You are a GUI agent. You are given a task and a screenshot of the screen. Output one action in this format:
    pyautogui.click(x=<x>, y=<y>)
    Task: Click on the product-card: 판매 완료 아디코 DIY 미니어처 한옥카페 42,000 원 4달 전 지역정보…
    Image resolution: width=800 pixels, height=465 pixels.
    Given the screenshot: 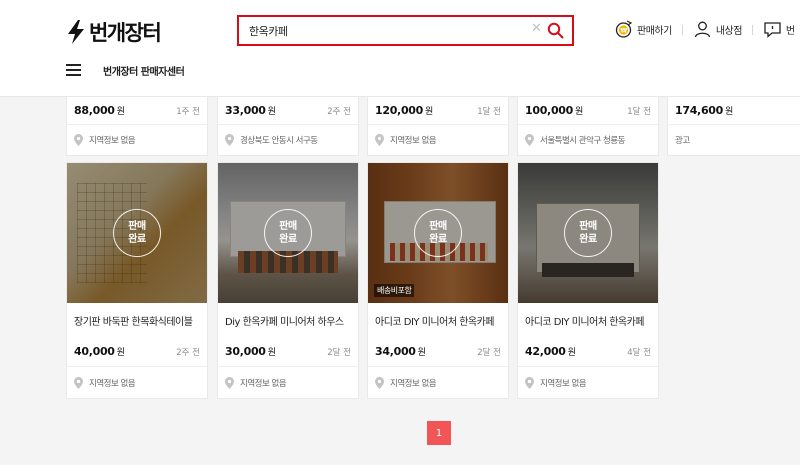 What is the action you would take?
    pyautogui.click(x=588, y=280)
    